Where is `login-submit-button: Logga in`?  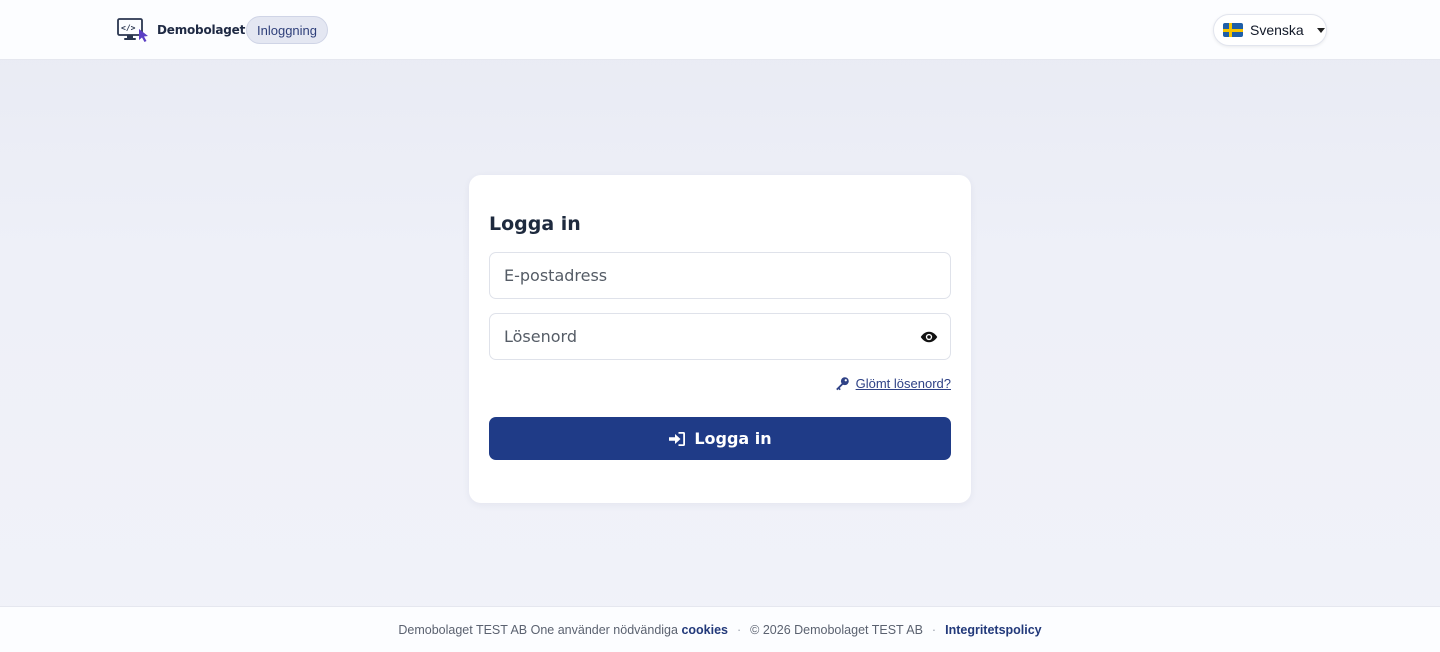
login-submit-button: Logga in is located at coordinates (720, 438).